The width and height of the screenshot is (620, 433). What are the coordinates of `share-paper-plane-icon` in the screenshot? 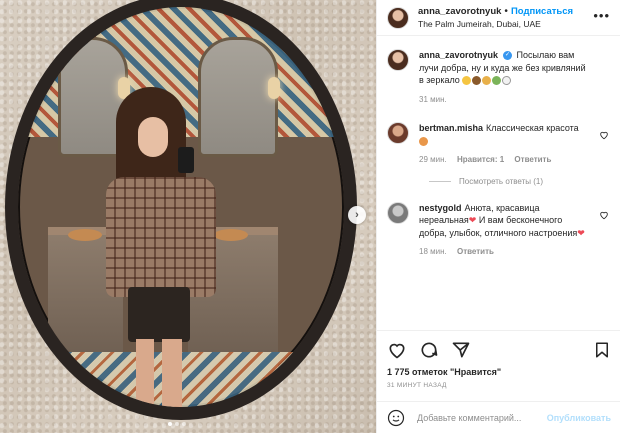 It's located at (461, 350).